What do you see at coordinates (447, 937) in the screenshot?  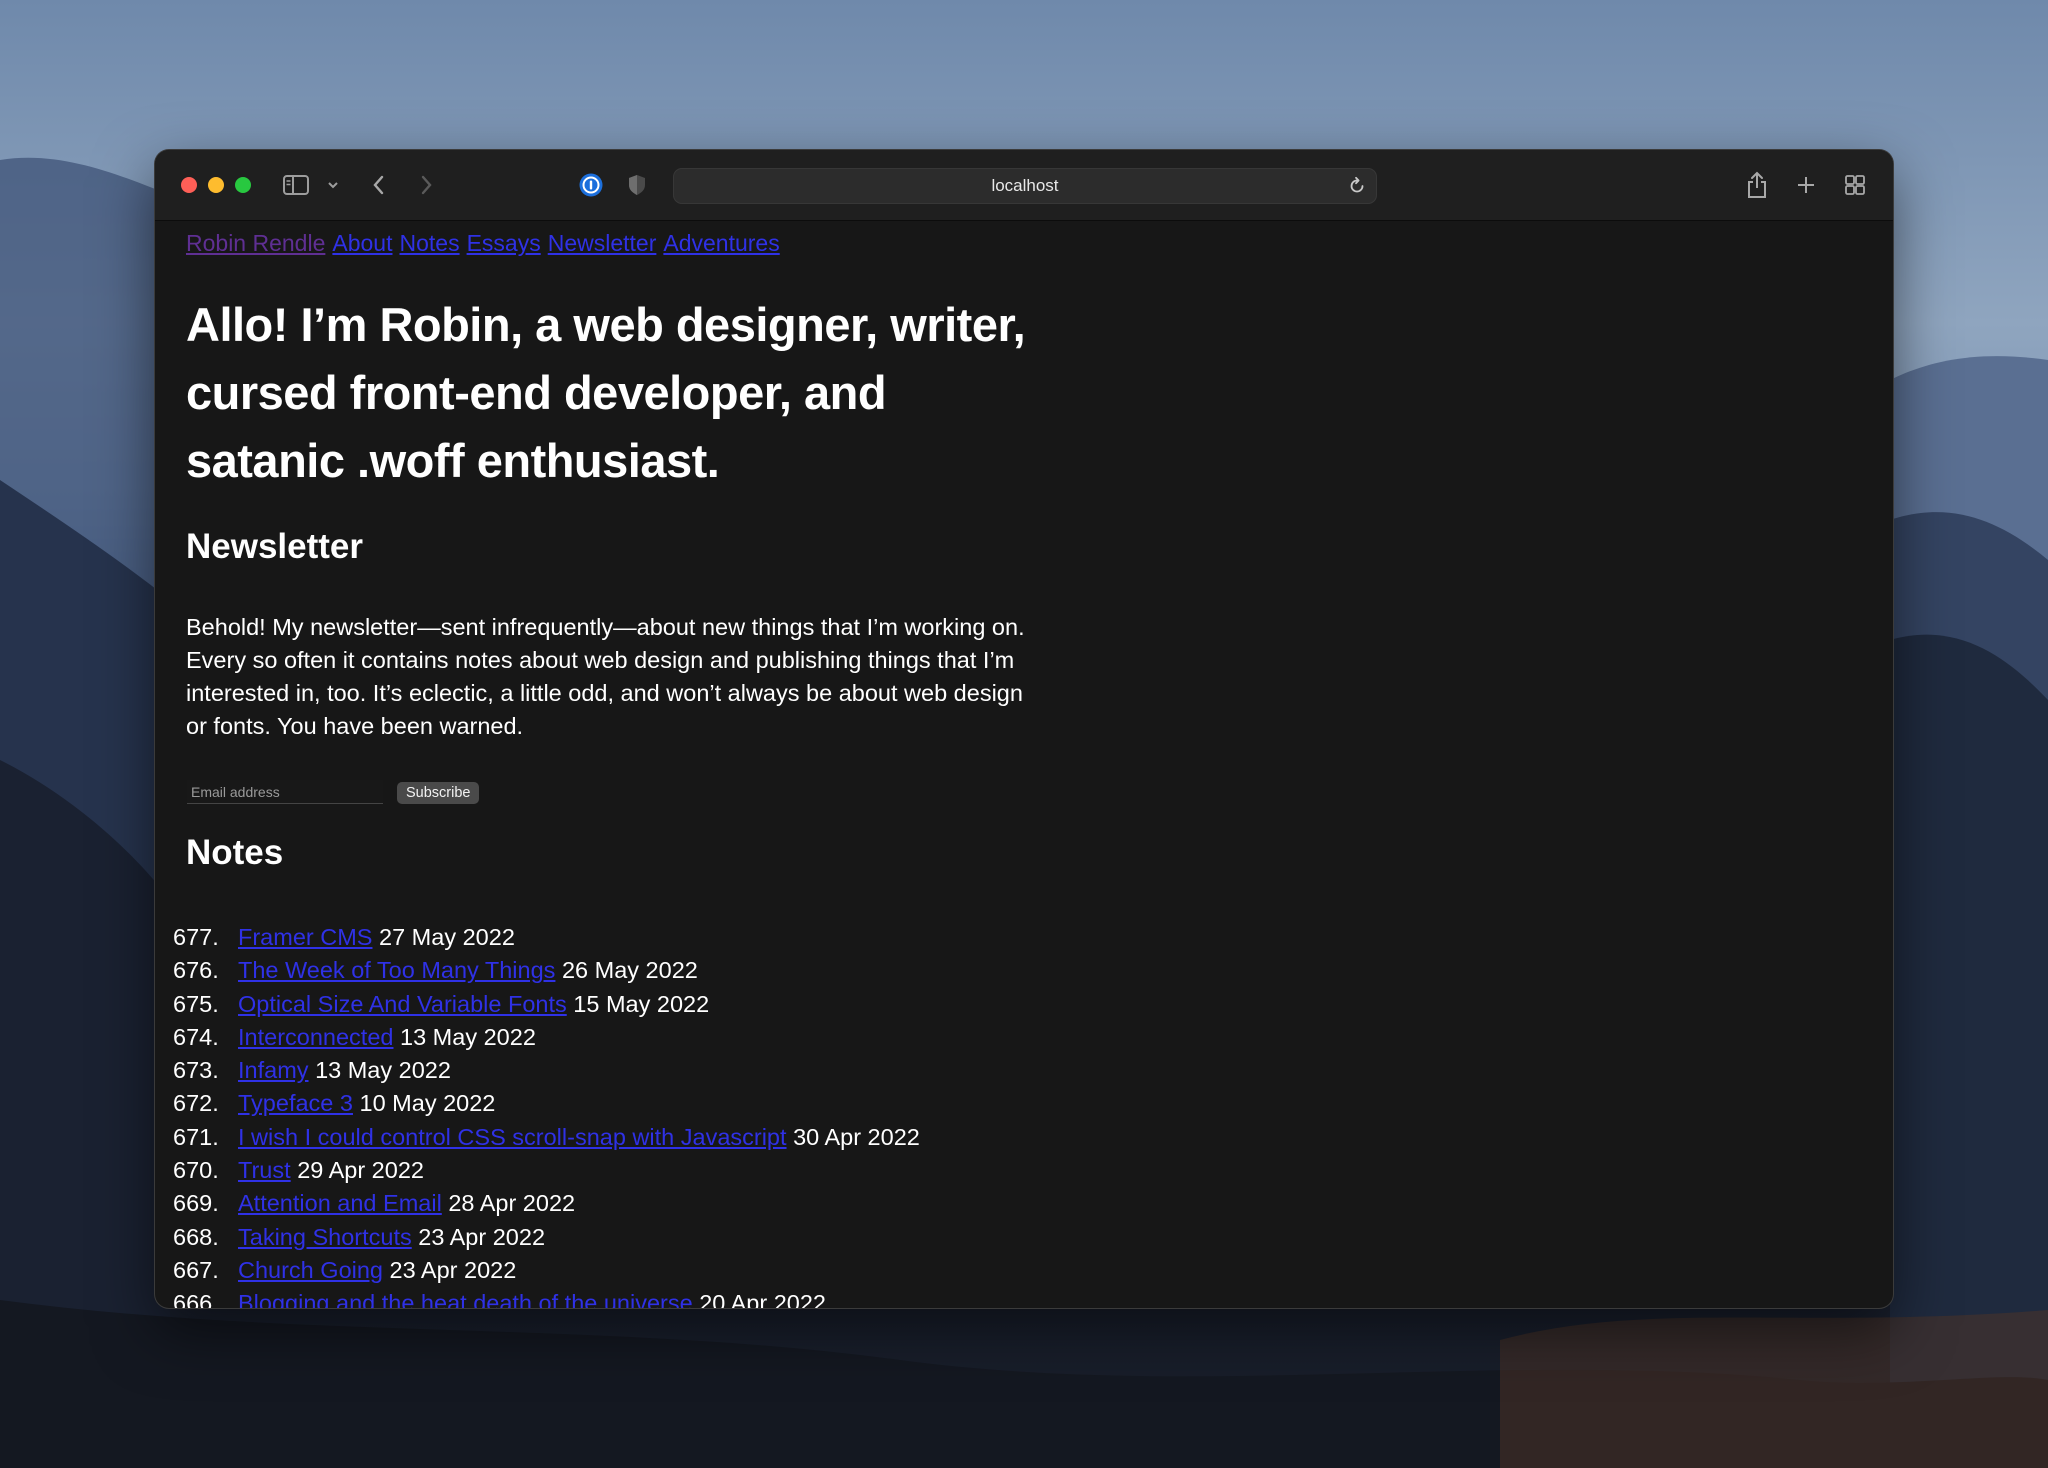 I see `note-date: 27 May 2022` at bounding box center [447, 937].